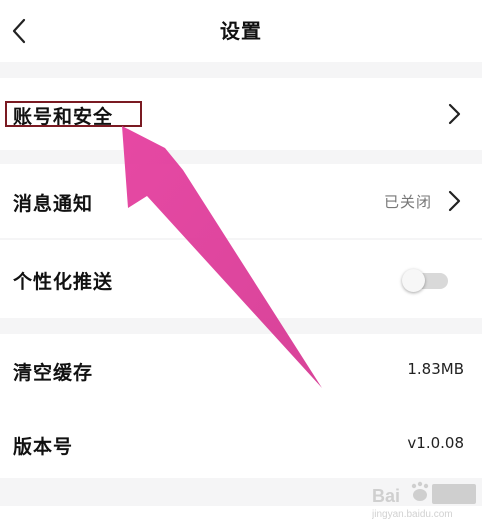 This screenshot has width=482, height=526. What do you see at coordinates (43, 447) in the screenshot?
I see `version-label: 版本号` at bounding box center [43, 447].